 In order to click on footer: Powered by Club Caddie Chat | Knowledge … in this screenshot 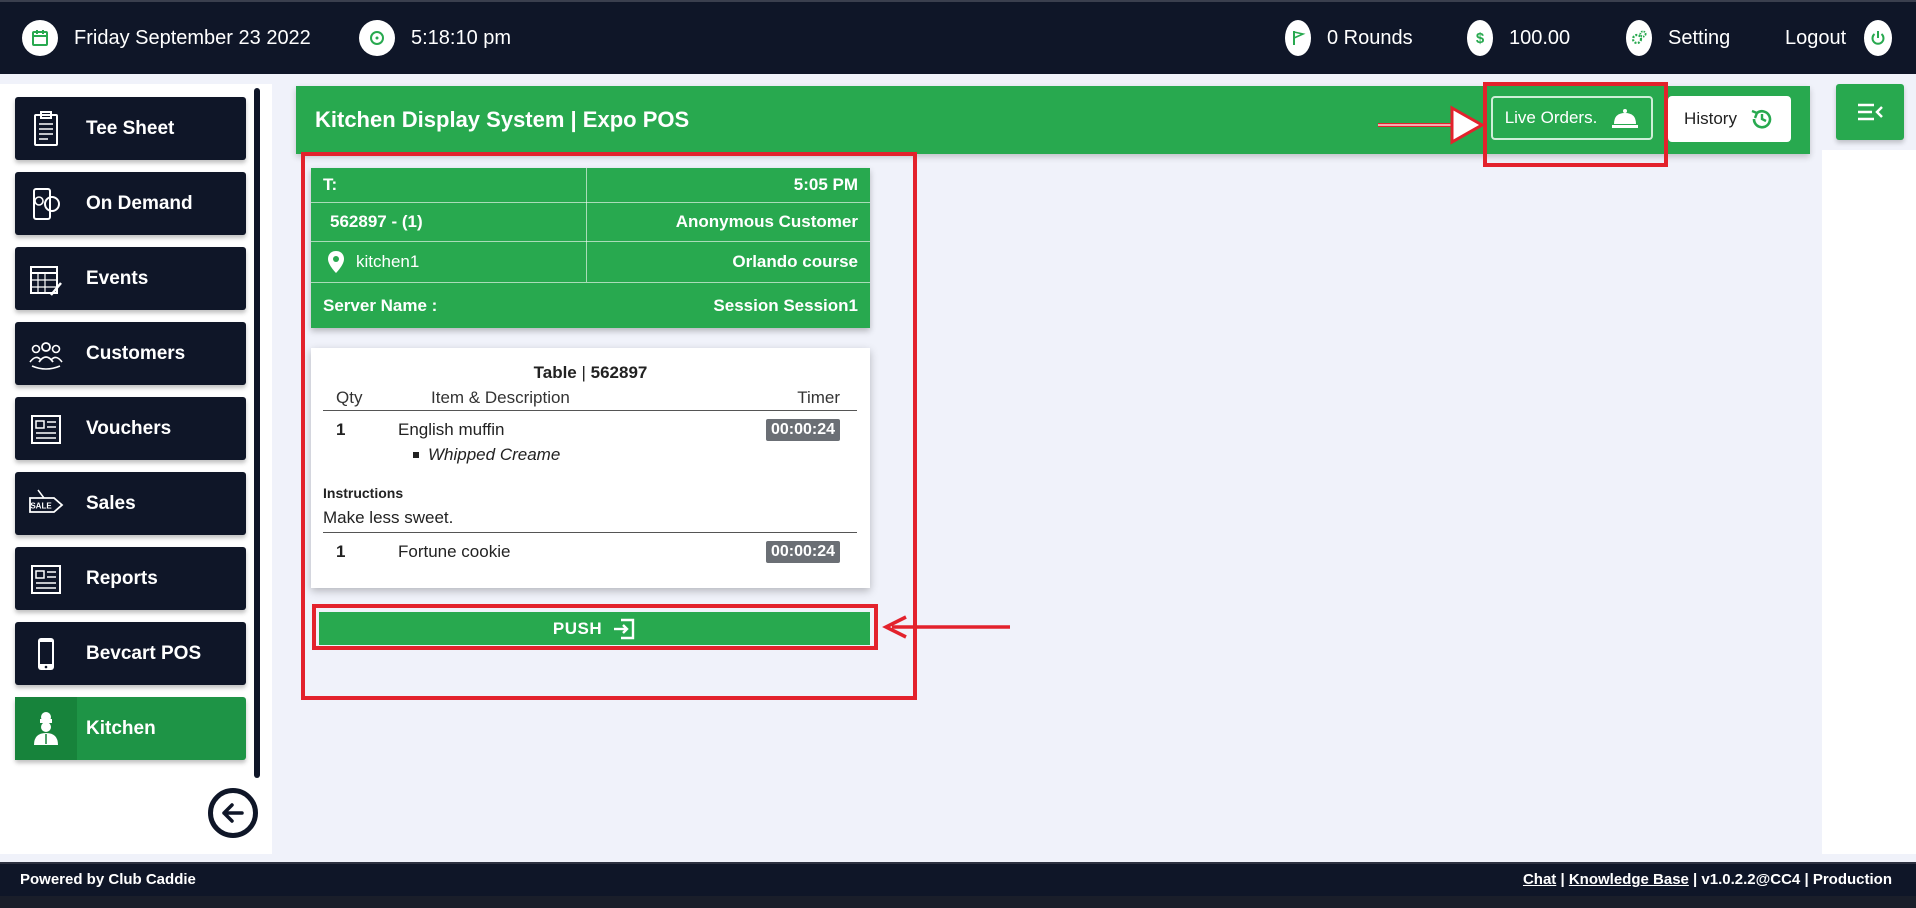, I will do `click(958, 879)`.